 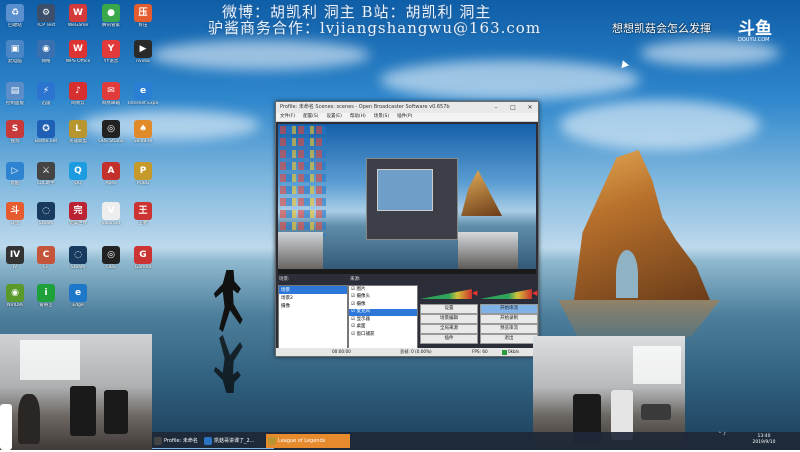 What do you see at coordinates (375, 28) in the screenshot?
I see `overlay-business-text: 驴酱商务合作：lvjiangshangwu@163.com` at bounding box center [375, 28].